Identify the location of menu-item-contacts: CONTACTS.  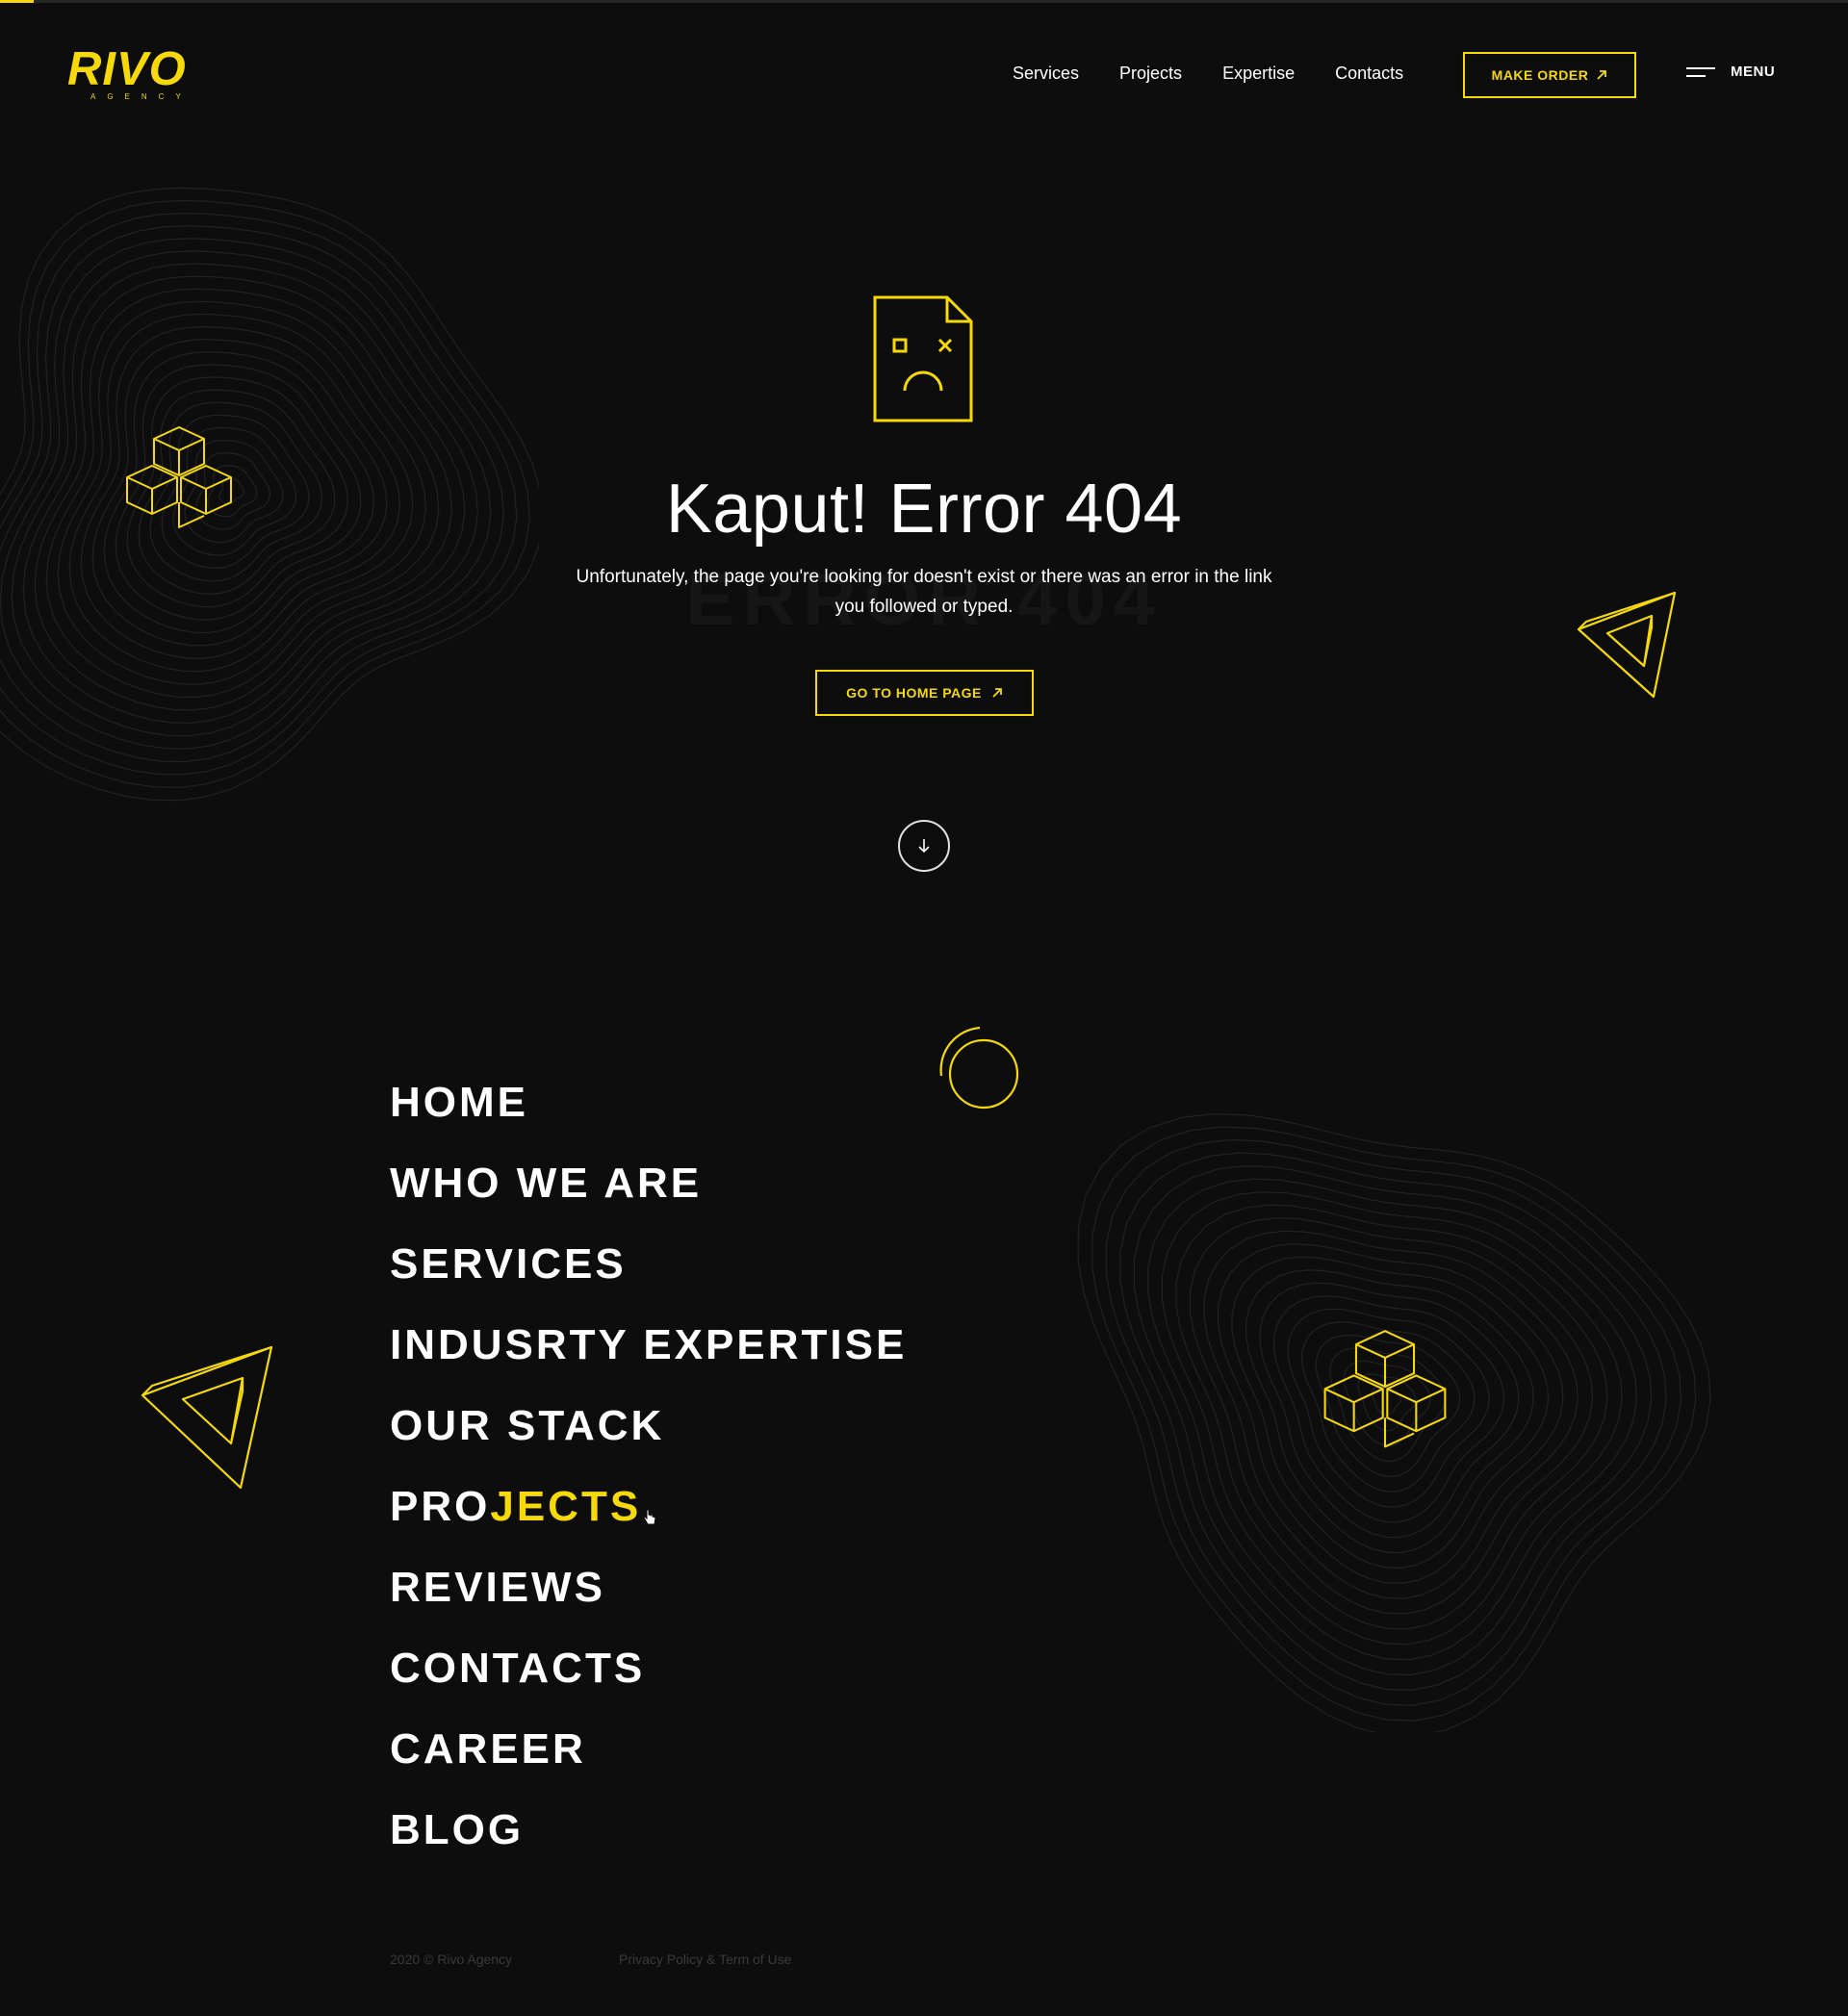
(648, 1680).